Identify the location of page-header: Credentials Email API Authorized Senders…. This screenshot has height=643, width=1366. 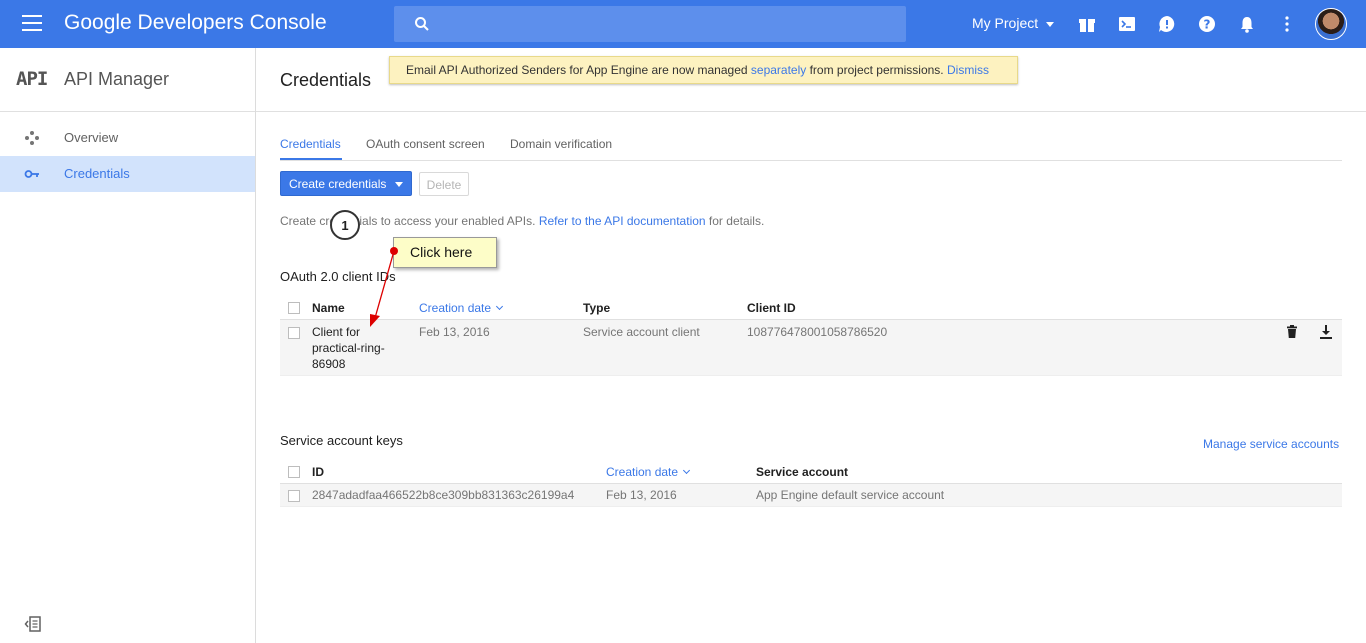
(811, 80).